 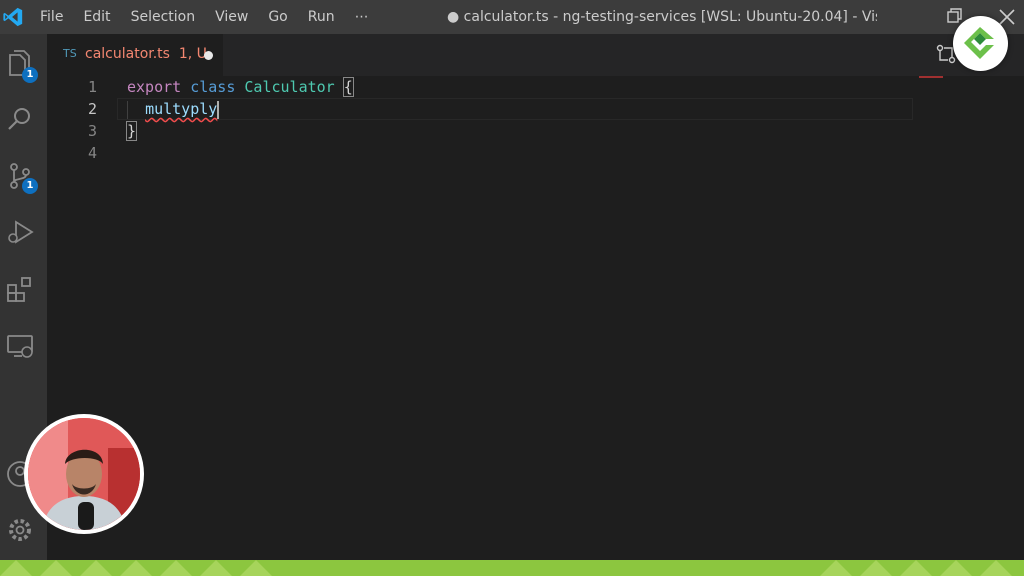 What do you see at coordinates (21, 65) in the screenshot?
I see `explorer-button: 1` at bounding box center [21, 65].